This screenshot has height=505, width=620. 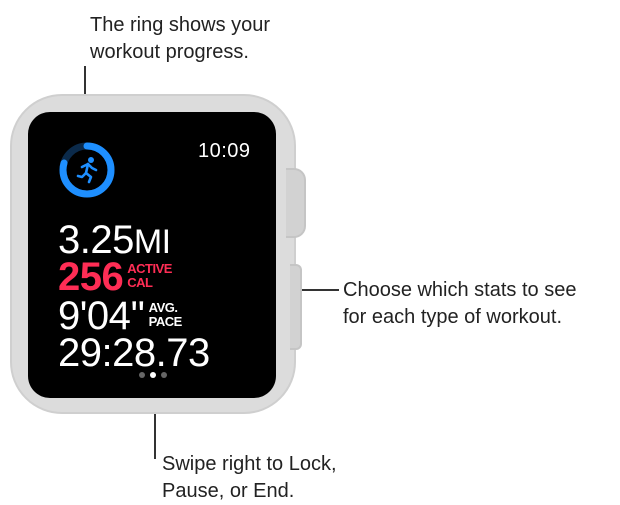 I want to click on swipe-callout: Swipe right to Lock, Pause, or End., so click(x=282, y=478).